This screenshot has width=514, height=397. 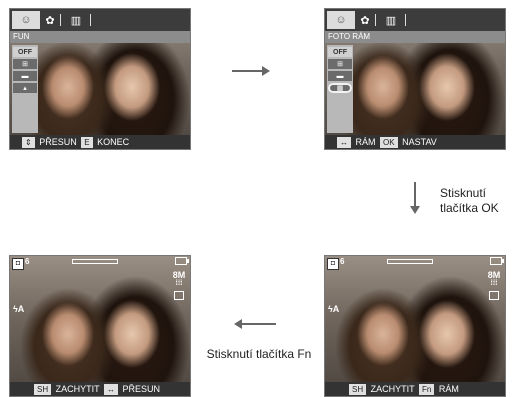 What do you see at coordinates (251, 71) in the screenshot?
I see `right-arrow-icon` at bounding box center [251, 71].